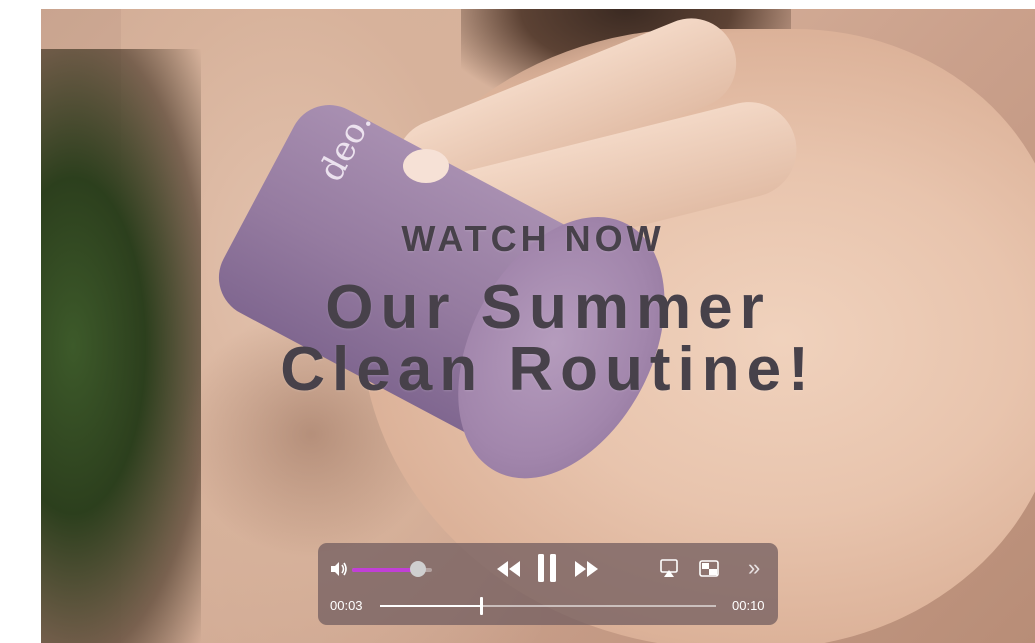 This screenshot has height=643, width=1035. I want to click on title-line-1: Our Summer, so click(548, 307).